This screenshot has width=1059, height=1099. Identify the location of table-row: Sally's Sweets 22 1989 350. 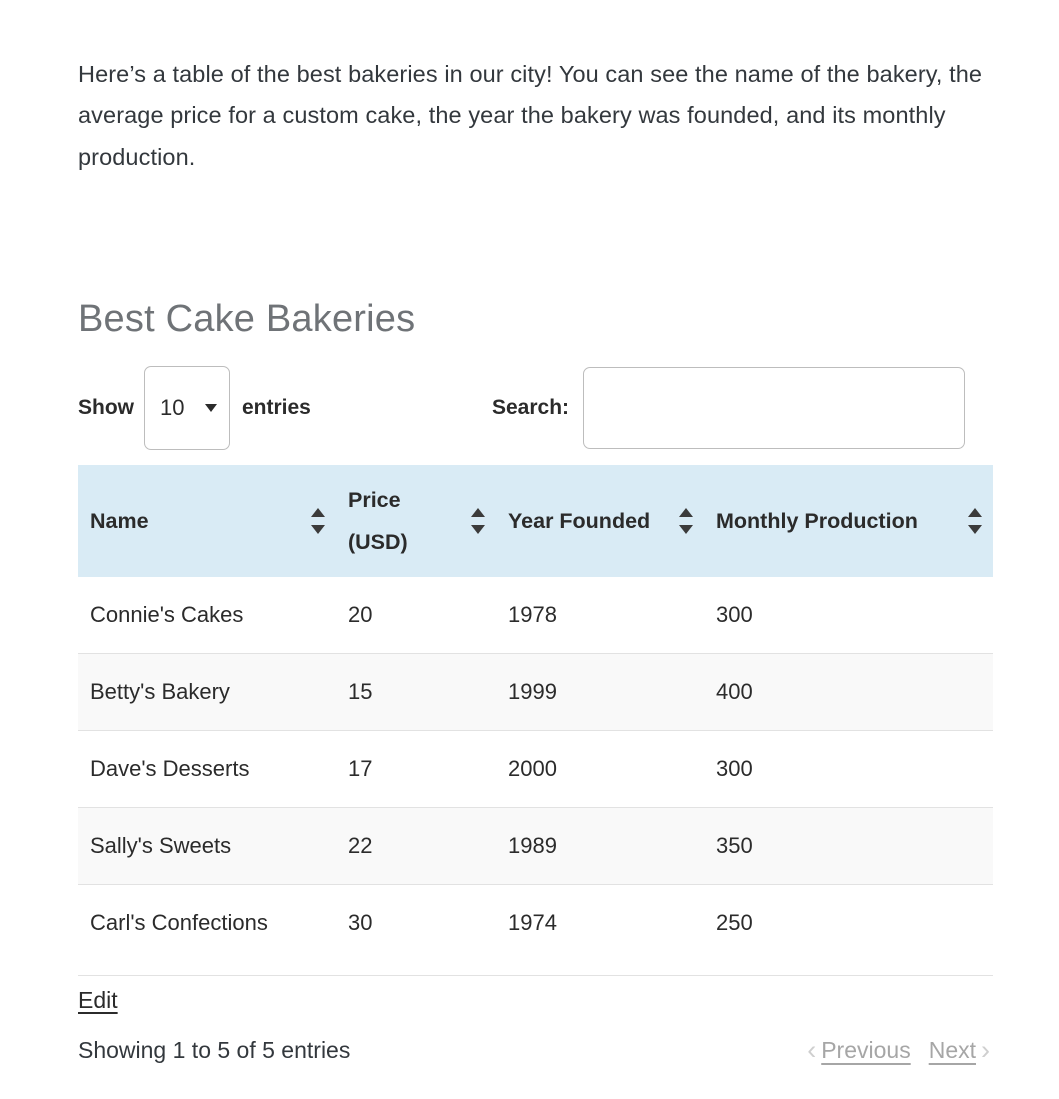
(535, 846).